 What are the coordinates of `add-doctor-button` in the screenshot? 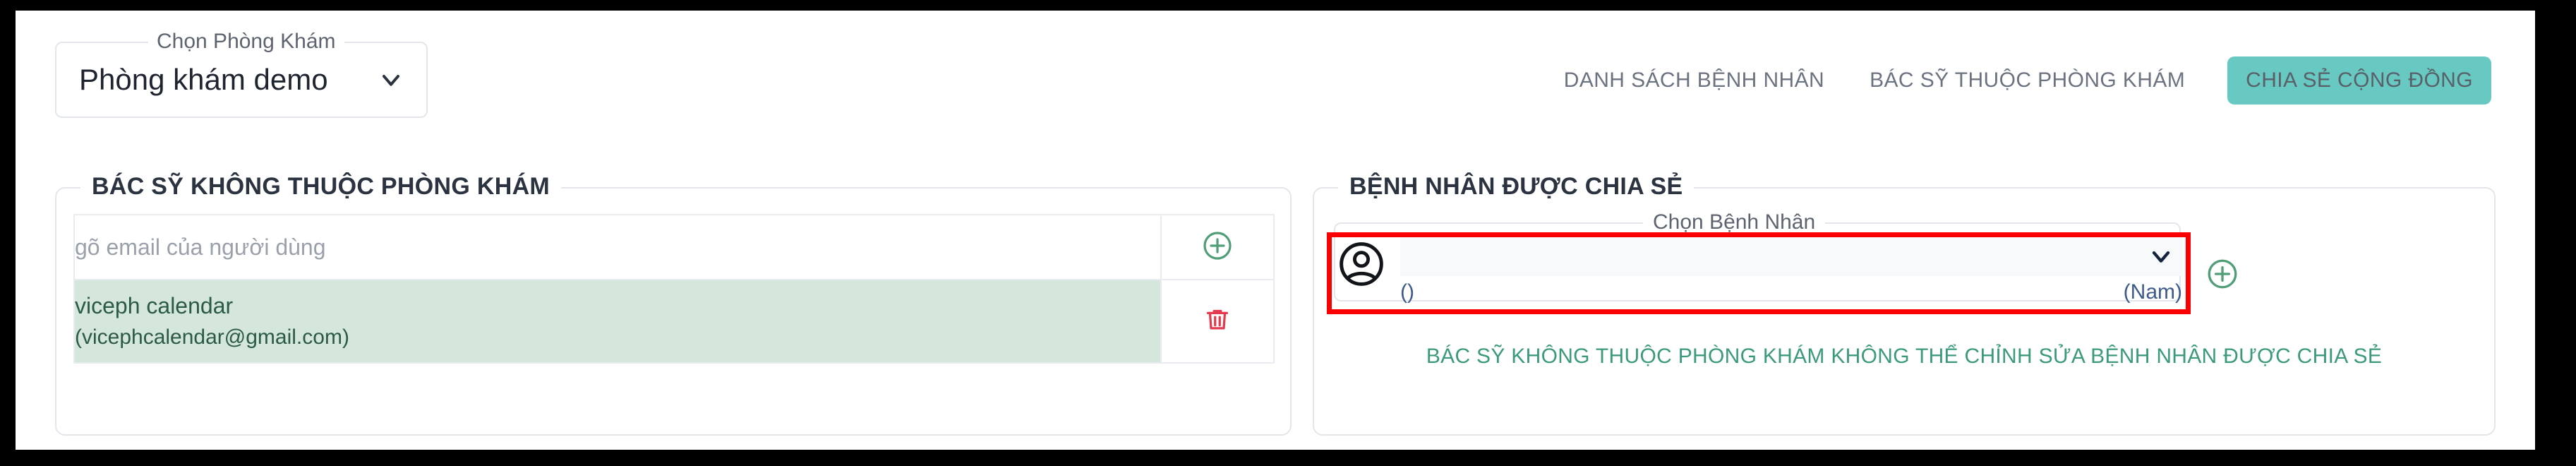 It's located at (1217, 246).